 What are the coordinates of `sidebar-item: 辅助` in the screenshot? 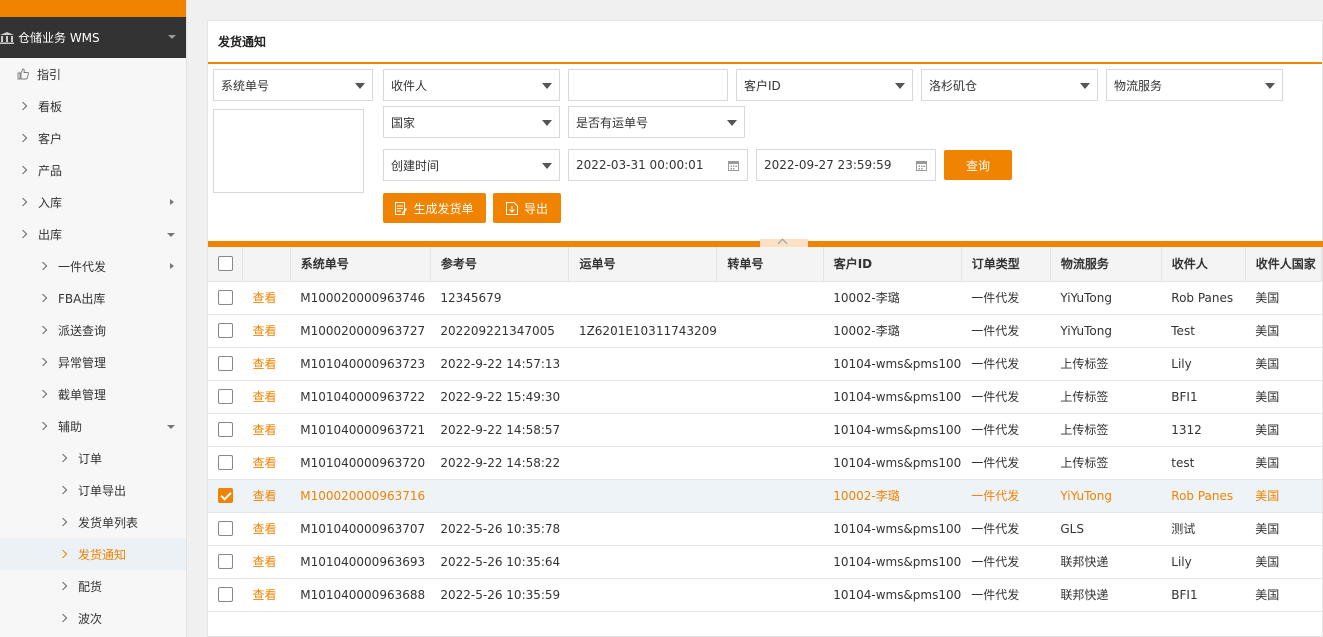 It's located at (93, 426).